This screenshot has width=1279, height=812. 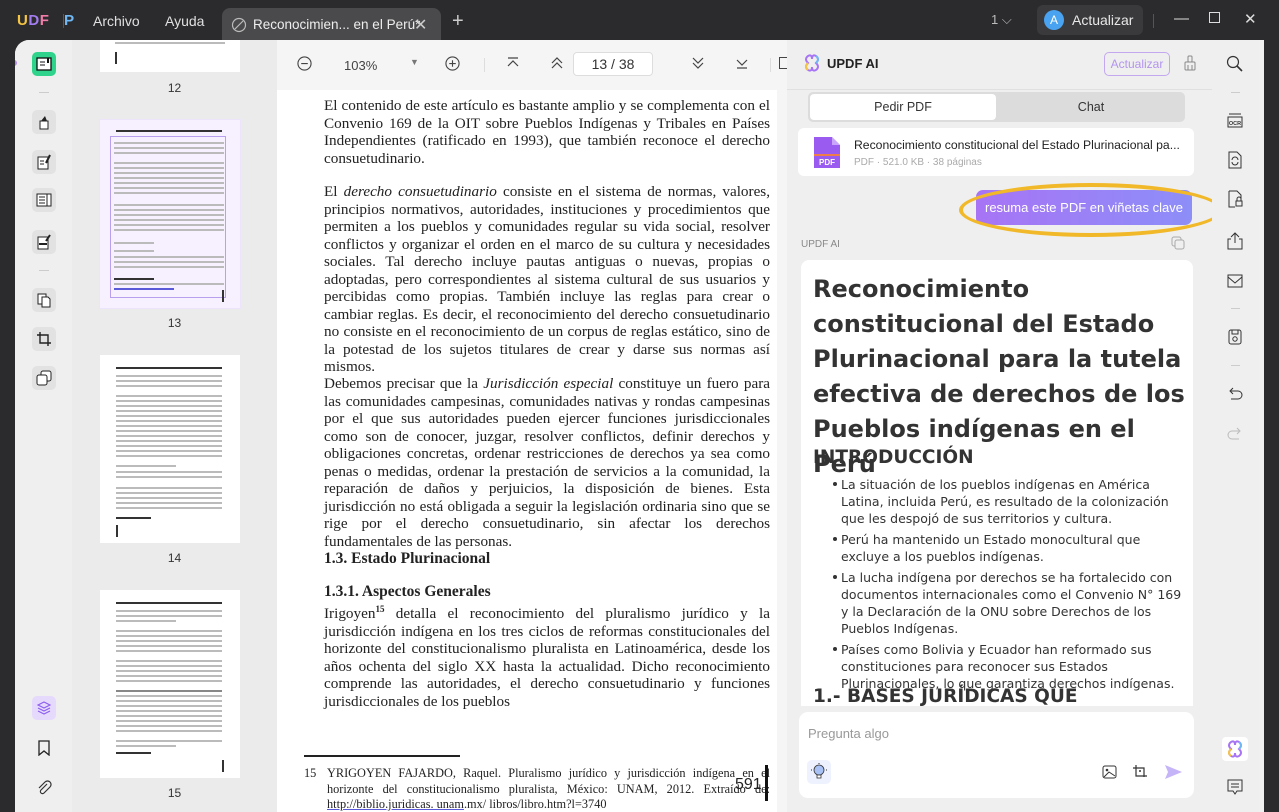 I want to click on copy-icon, so click(x=1178, y=243).